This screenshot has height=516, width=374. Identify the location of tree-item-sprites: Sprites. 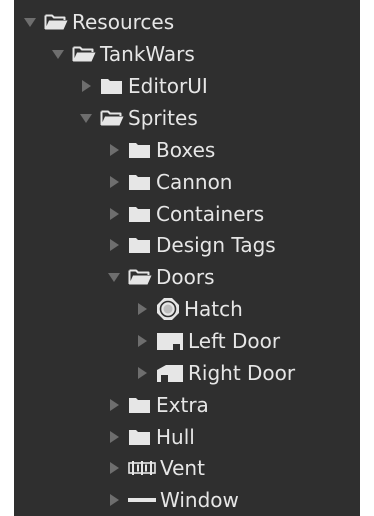
(187, 118).